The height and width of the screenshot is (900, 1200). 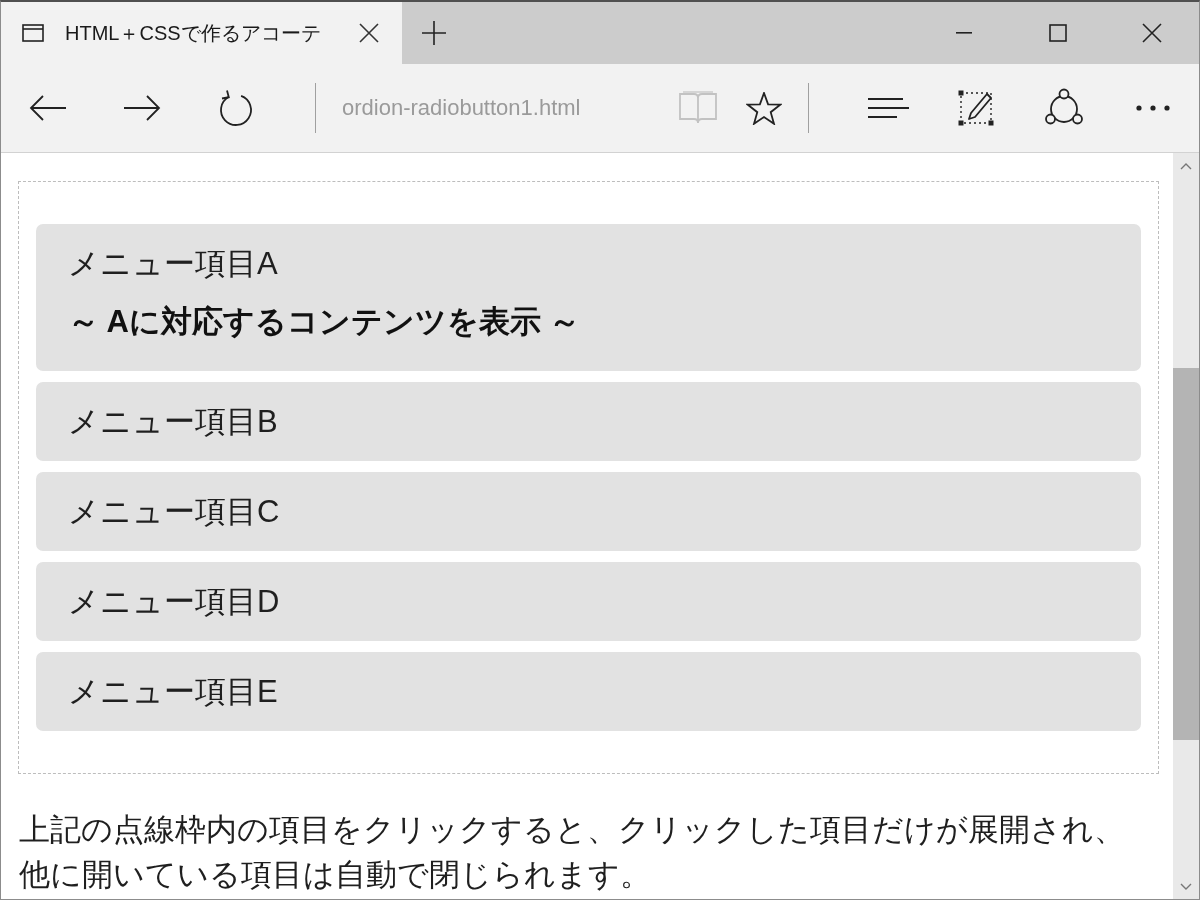 I want to click on book-icon, so click(x=698, y=108).